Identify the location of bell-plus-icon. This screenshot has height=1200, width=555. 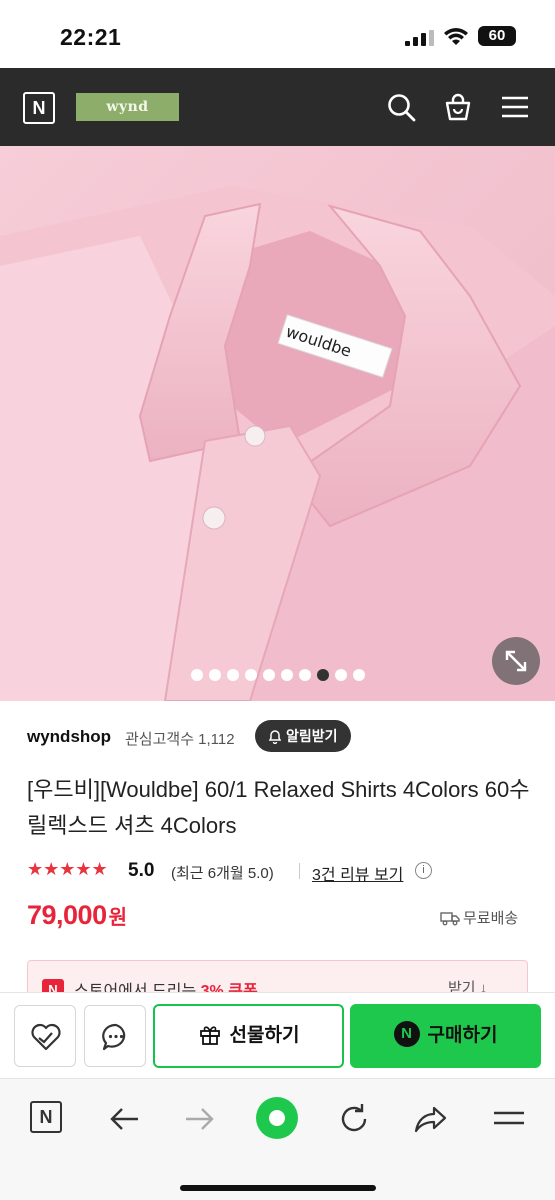
(275, 737).